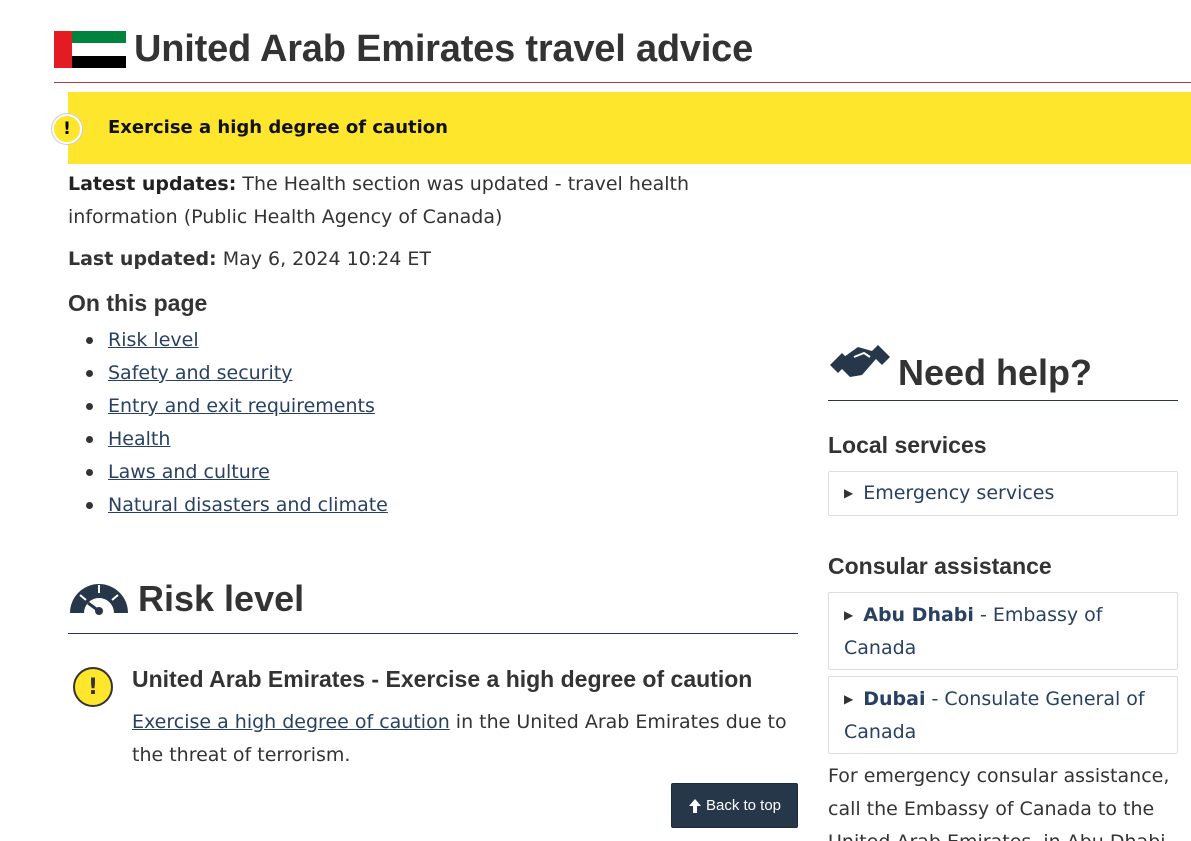 The height and width of the screenshot is (841, 1191). What do you see at coordinates (241, 406) in the screenshot?
I see `toc-link-entry-exit: Entry and exit requirements` at bounding box center [241, 406].